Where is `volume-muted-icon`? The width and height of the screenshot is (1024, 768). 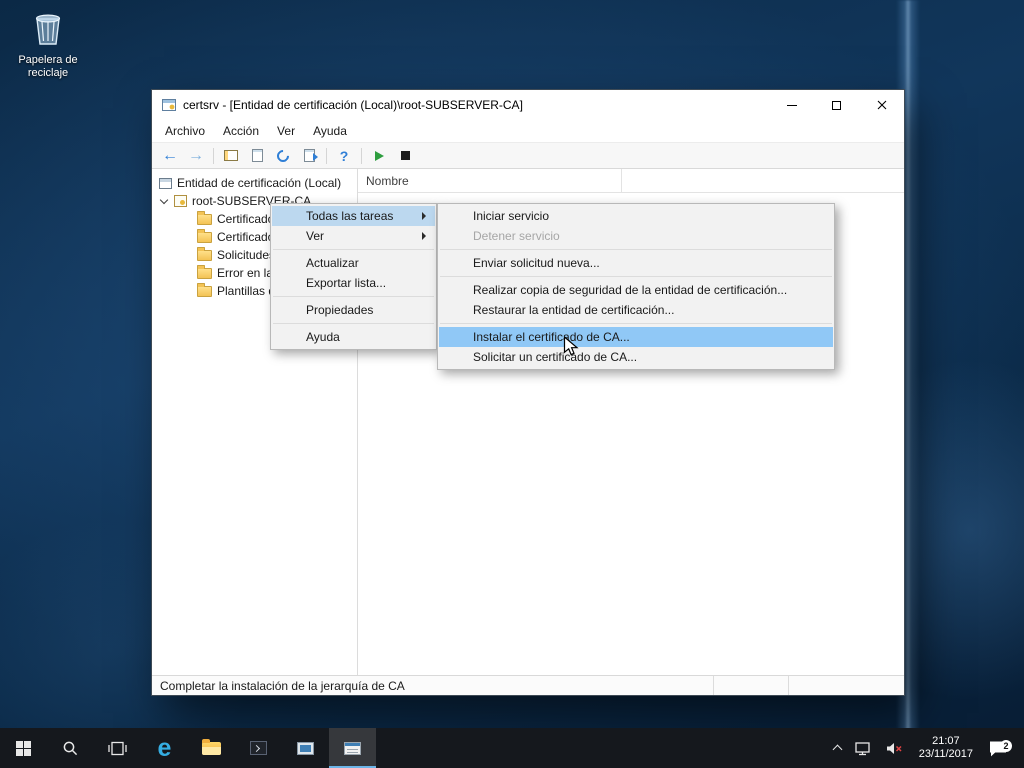
volume-muted-icon is located at coordinates (894, 748).